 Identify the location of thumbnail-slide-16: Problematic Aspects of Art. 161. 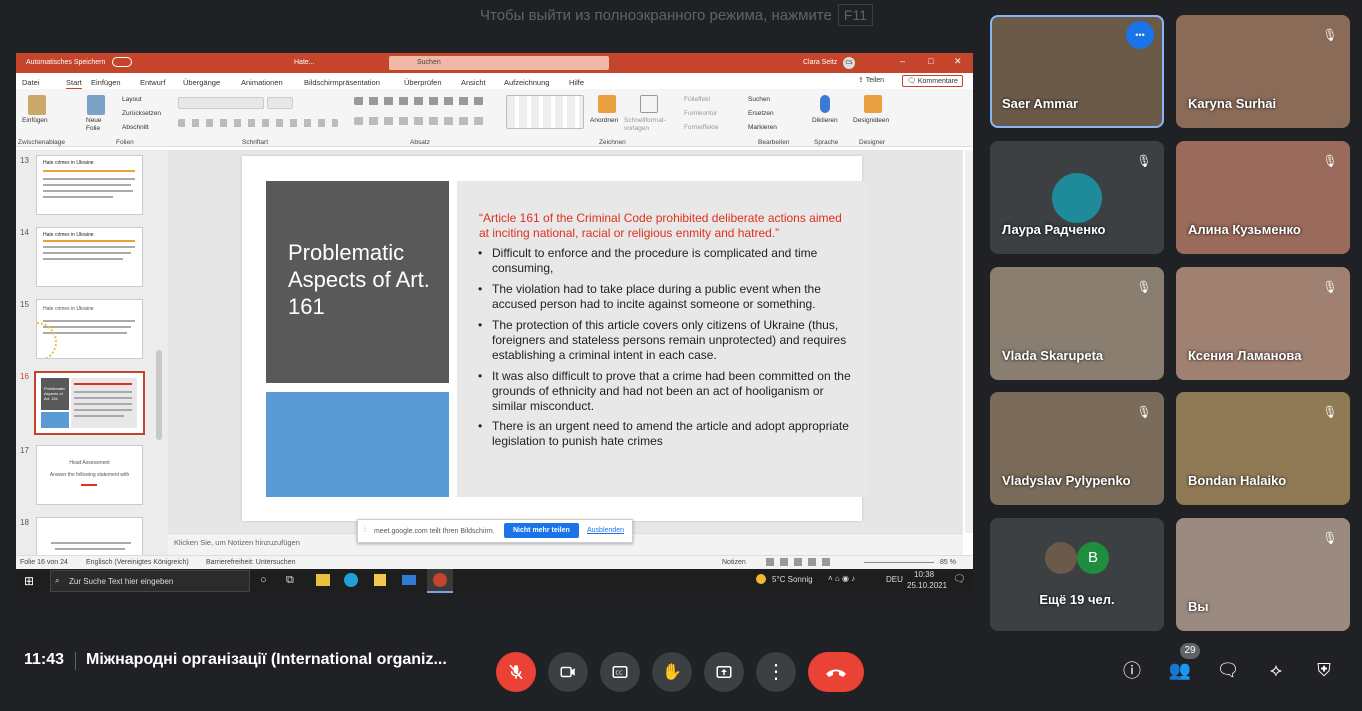
(89, 403).